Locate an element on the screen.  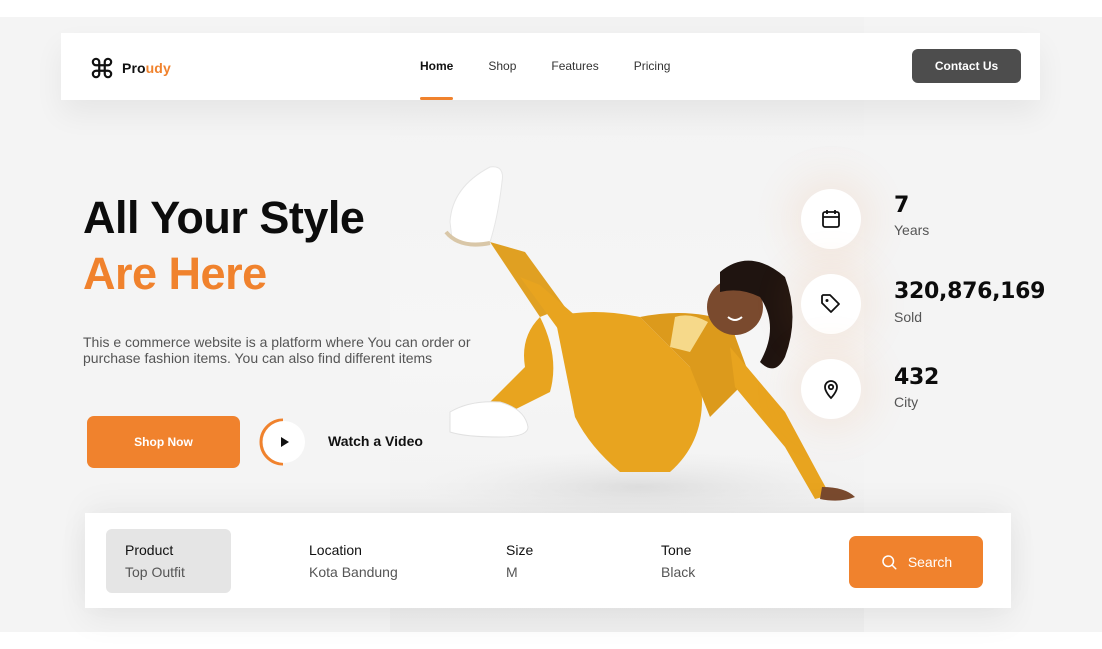
tone-field: Tone Black is located at coordinates (721, 560).